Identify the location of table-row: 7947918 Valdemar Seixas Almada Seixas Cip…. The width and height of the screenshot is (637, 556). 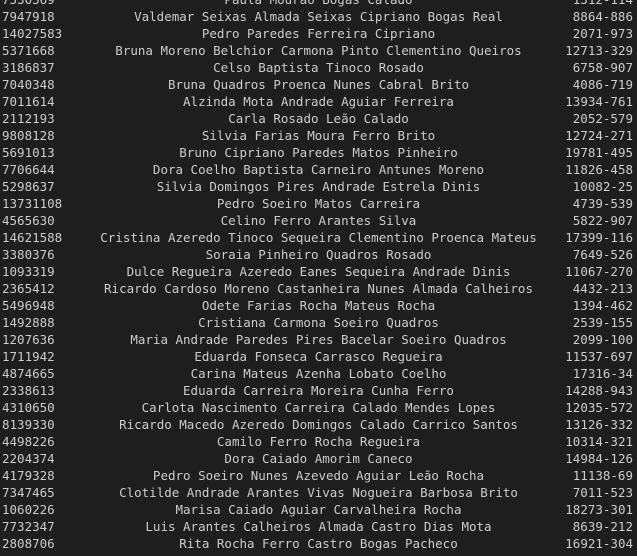
(318, 16).